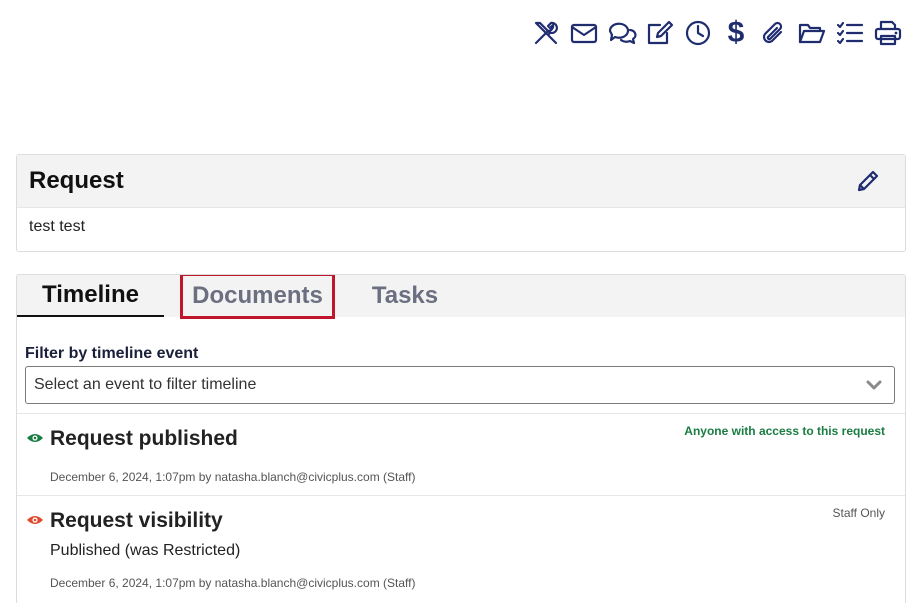  I want to click on tab-tasks: Tasks, so click(405, 296).